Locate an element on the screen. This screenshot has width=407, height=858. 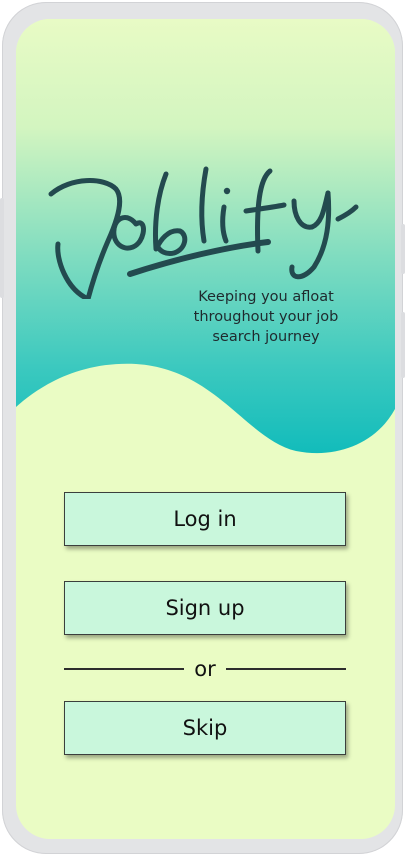
divider-line-right is located at coordinates (286, 669).